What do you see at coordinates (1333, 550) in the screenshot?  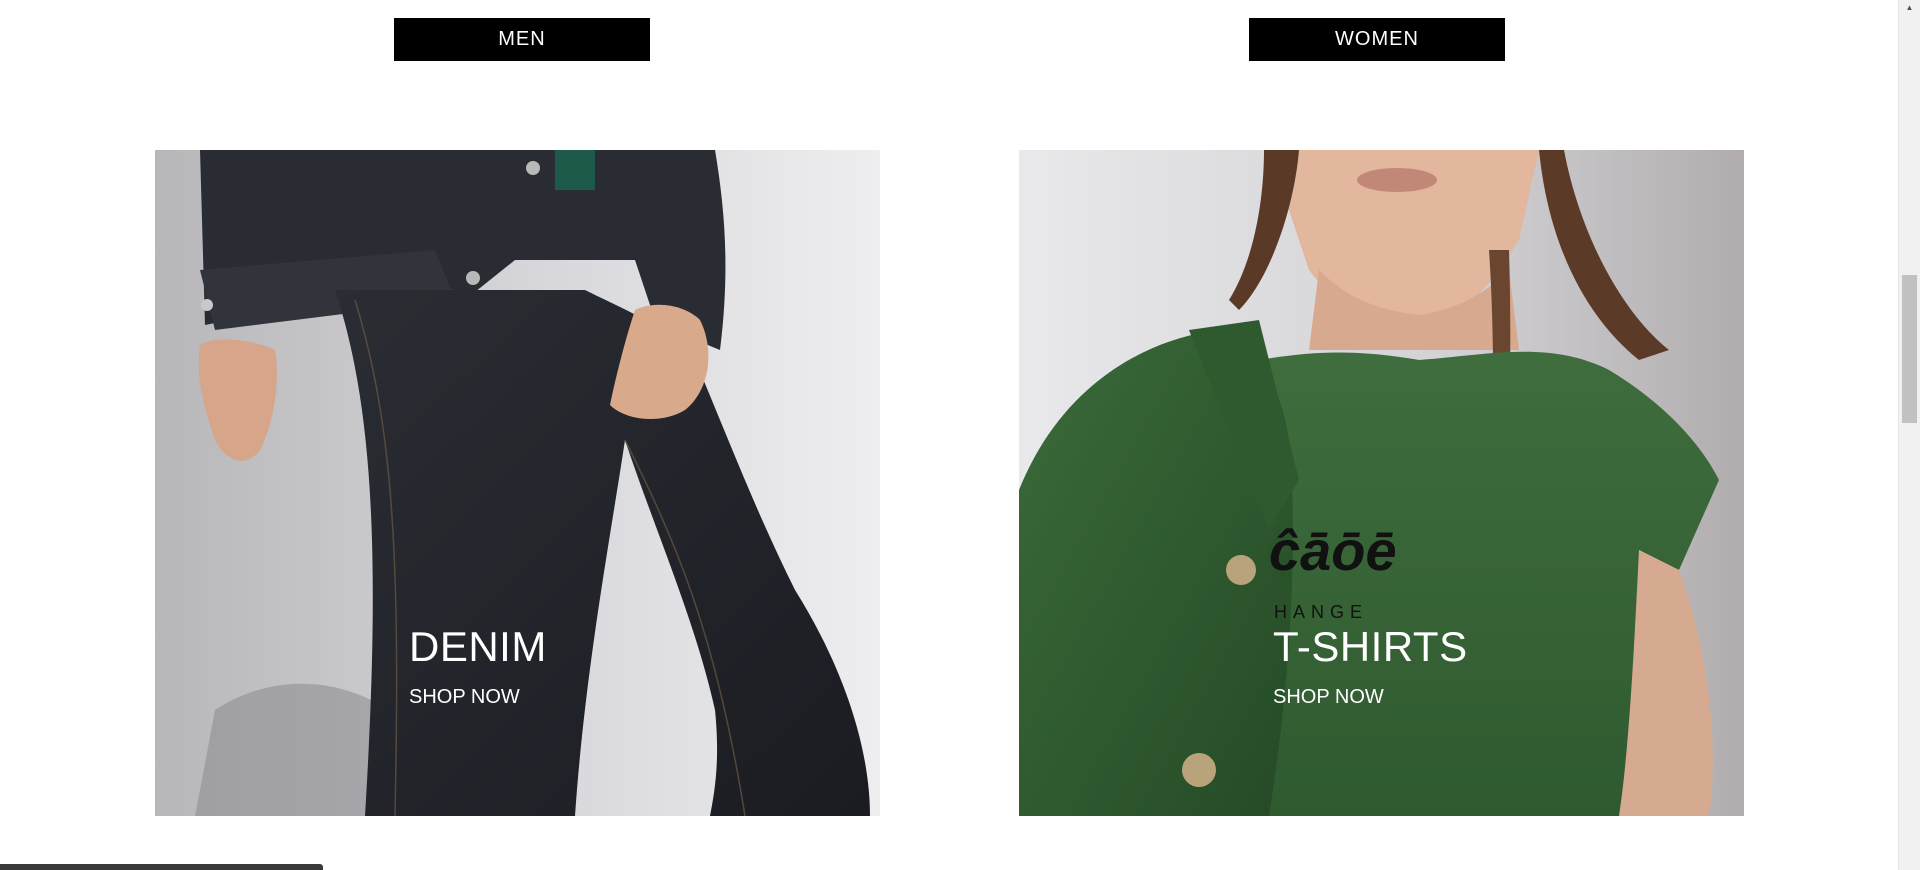 I see `svg-text: ĉāōē` at bounding box center [1333, 550].